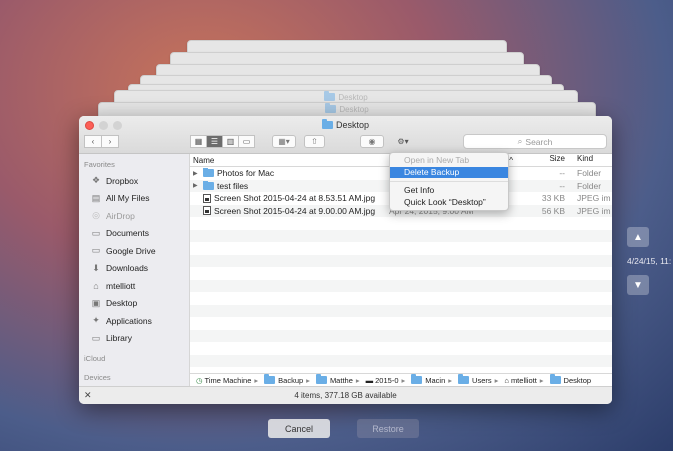  I want to click on menu-item-delete-backup: Delete Backup, so click(449, 172).